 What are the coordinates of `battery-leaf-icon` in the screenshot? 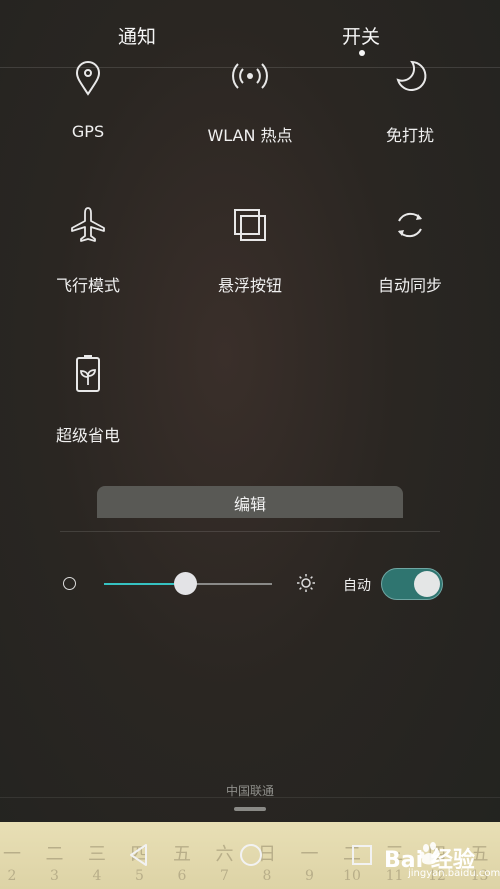 It's located at (88, 373).